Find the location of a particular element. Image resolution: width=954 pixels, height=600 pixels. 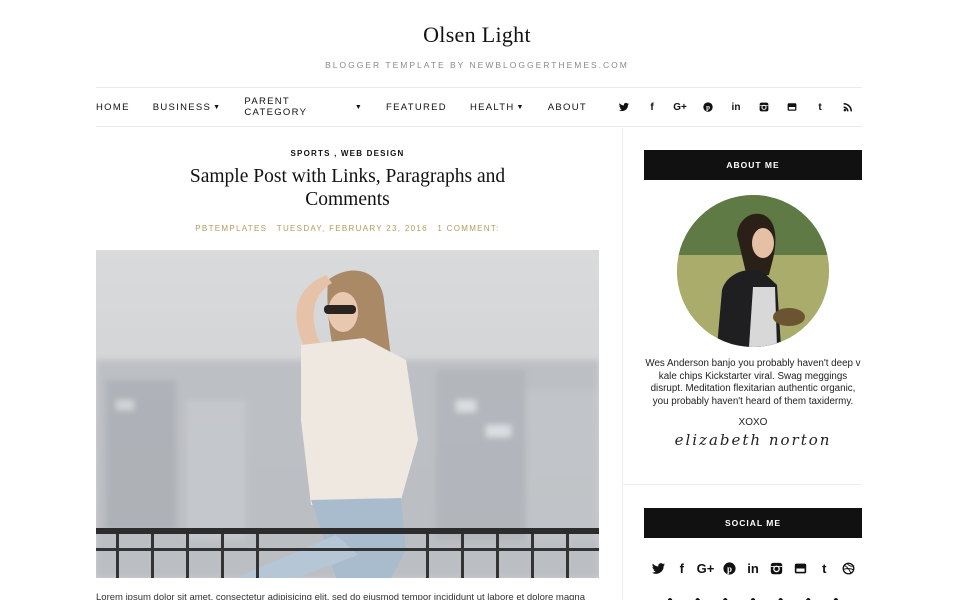

nav-item-home: HOME is located at coordinates (113, 107).